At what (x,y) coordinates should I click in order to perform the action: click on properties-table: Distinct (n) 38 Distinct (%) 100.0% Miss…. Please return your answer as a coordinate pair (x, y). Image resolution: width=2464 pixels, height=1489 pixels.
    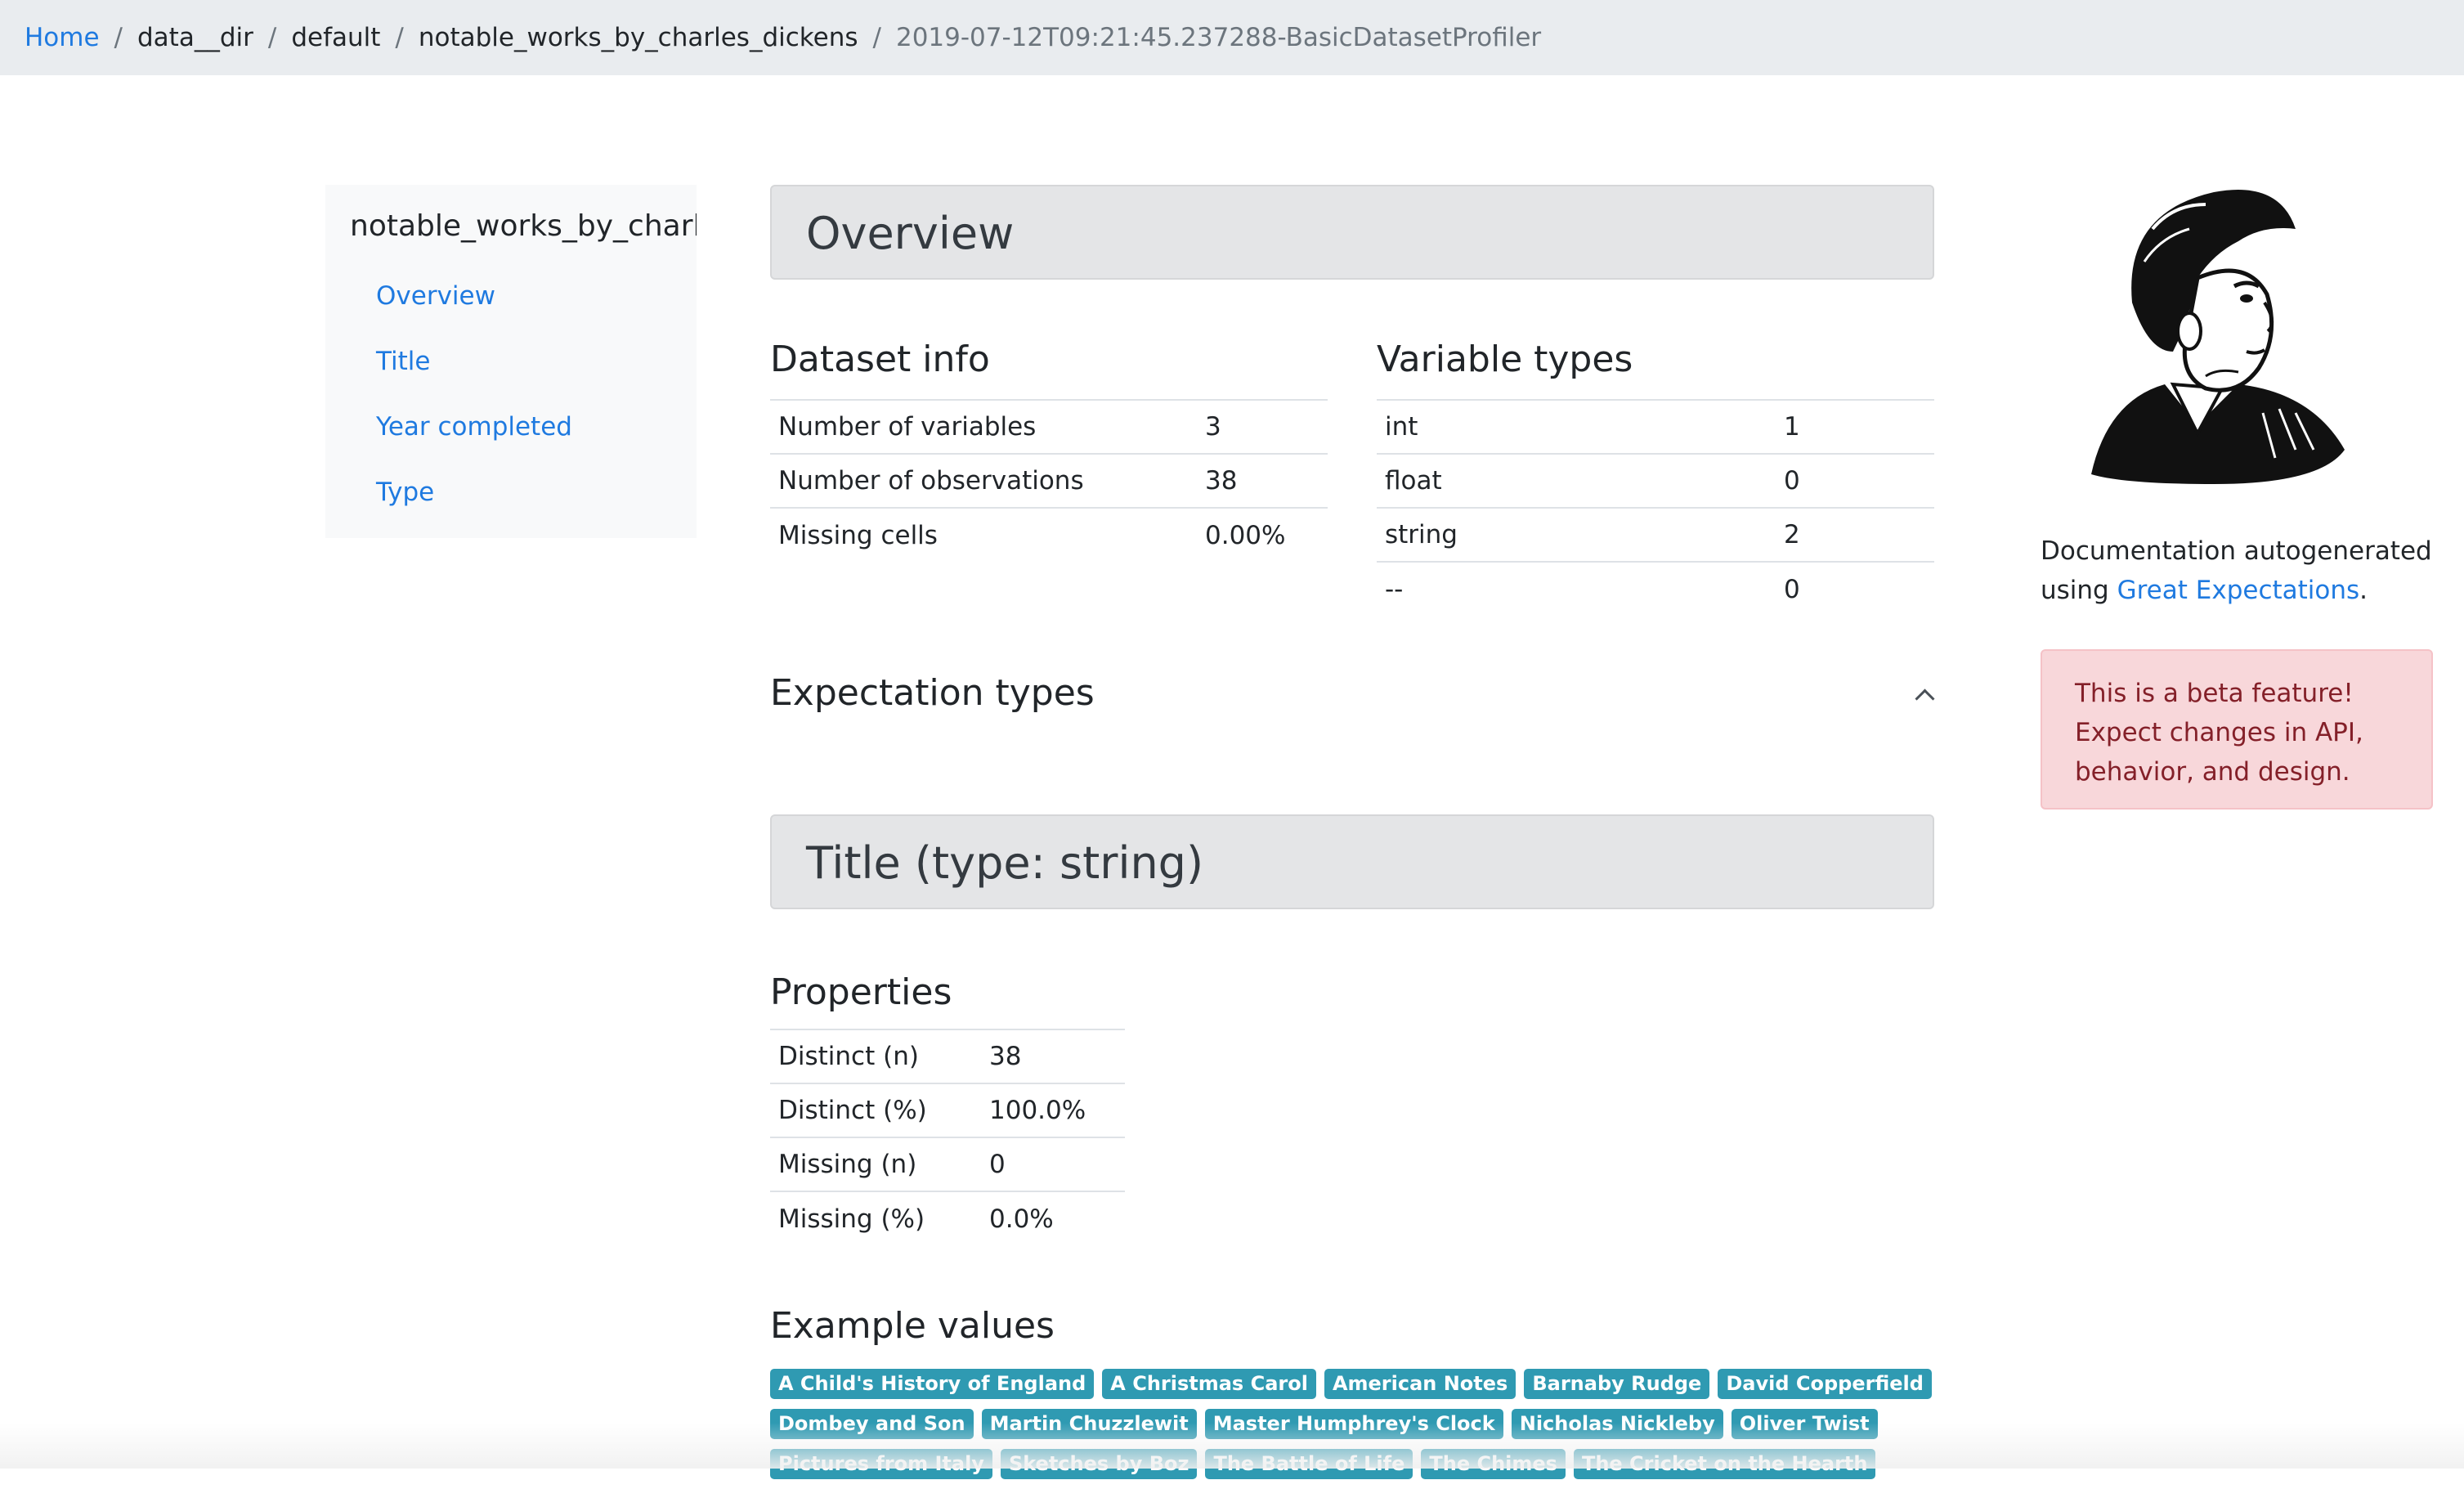
    Looking at the image, I should click on (947, 1137).